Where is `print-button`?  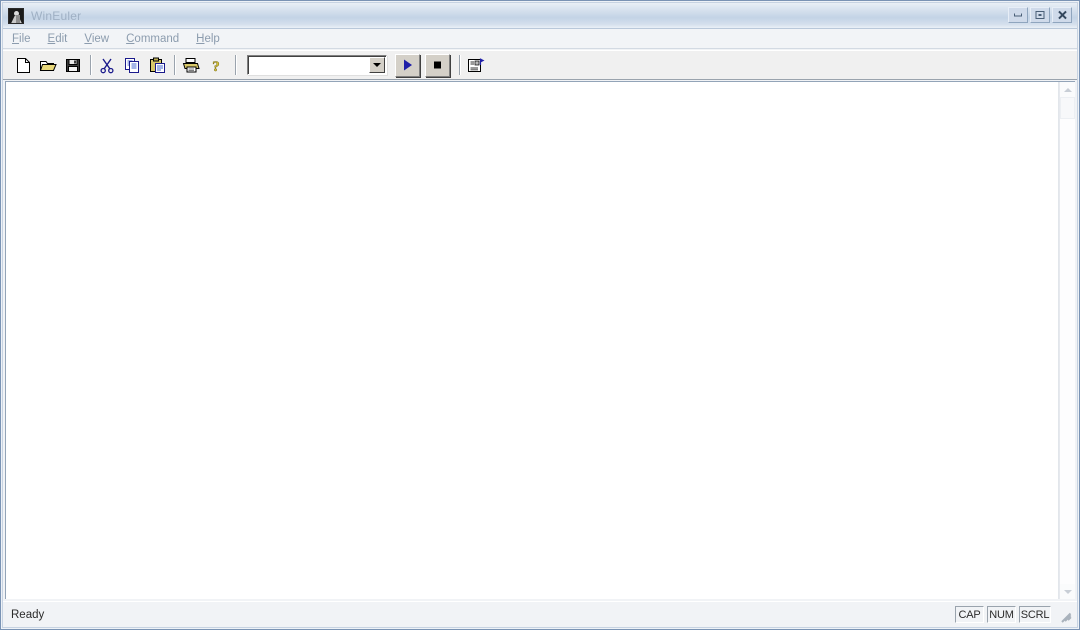
print-button is located at coordinates (191, 65).